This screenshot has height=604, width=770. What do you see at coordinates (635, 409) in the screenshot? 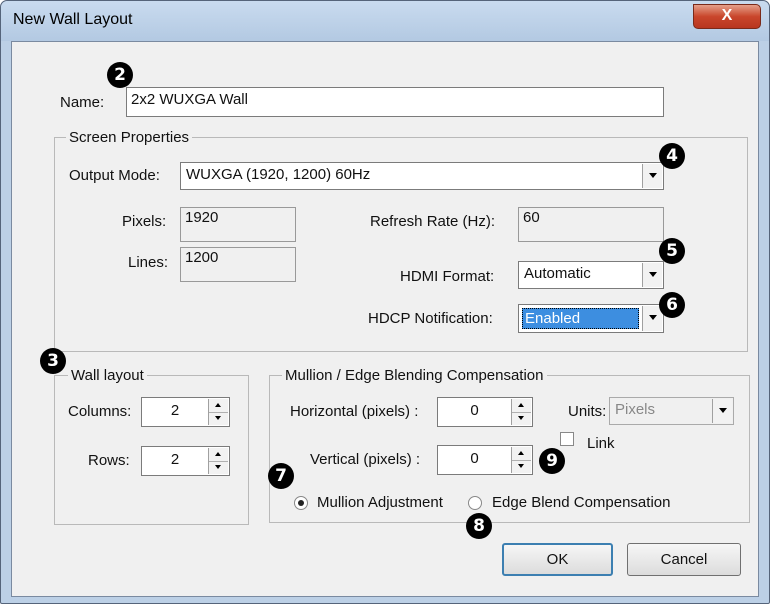
I see `units-value: Pixels` at bounding box center [635, 409].